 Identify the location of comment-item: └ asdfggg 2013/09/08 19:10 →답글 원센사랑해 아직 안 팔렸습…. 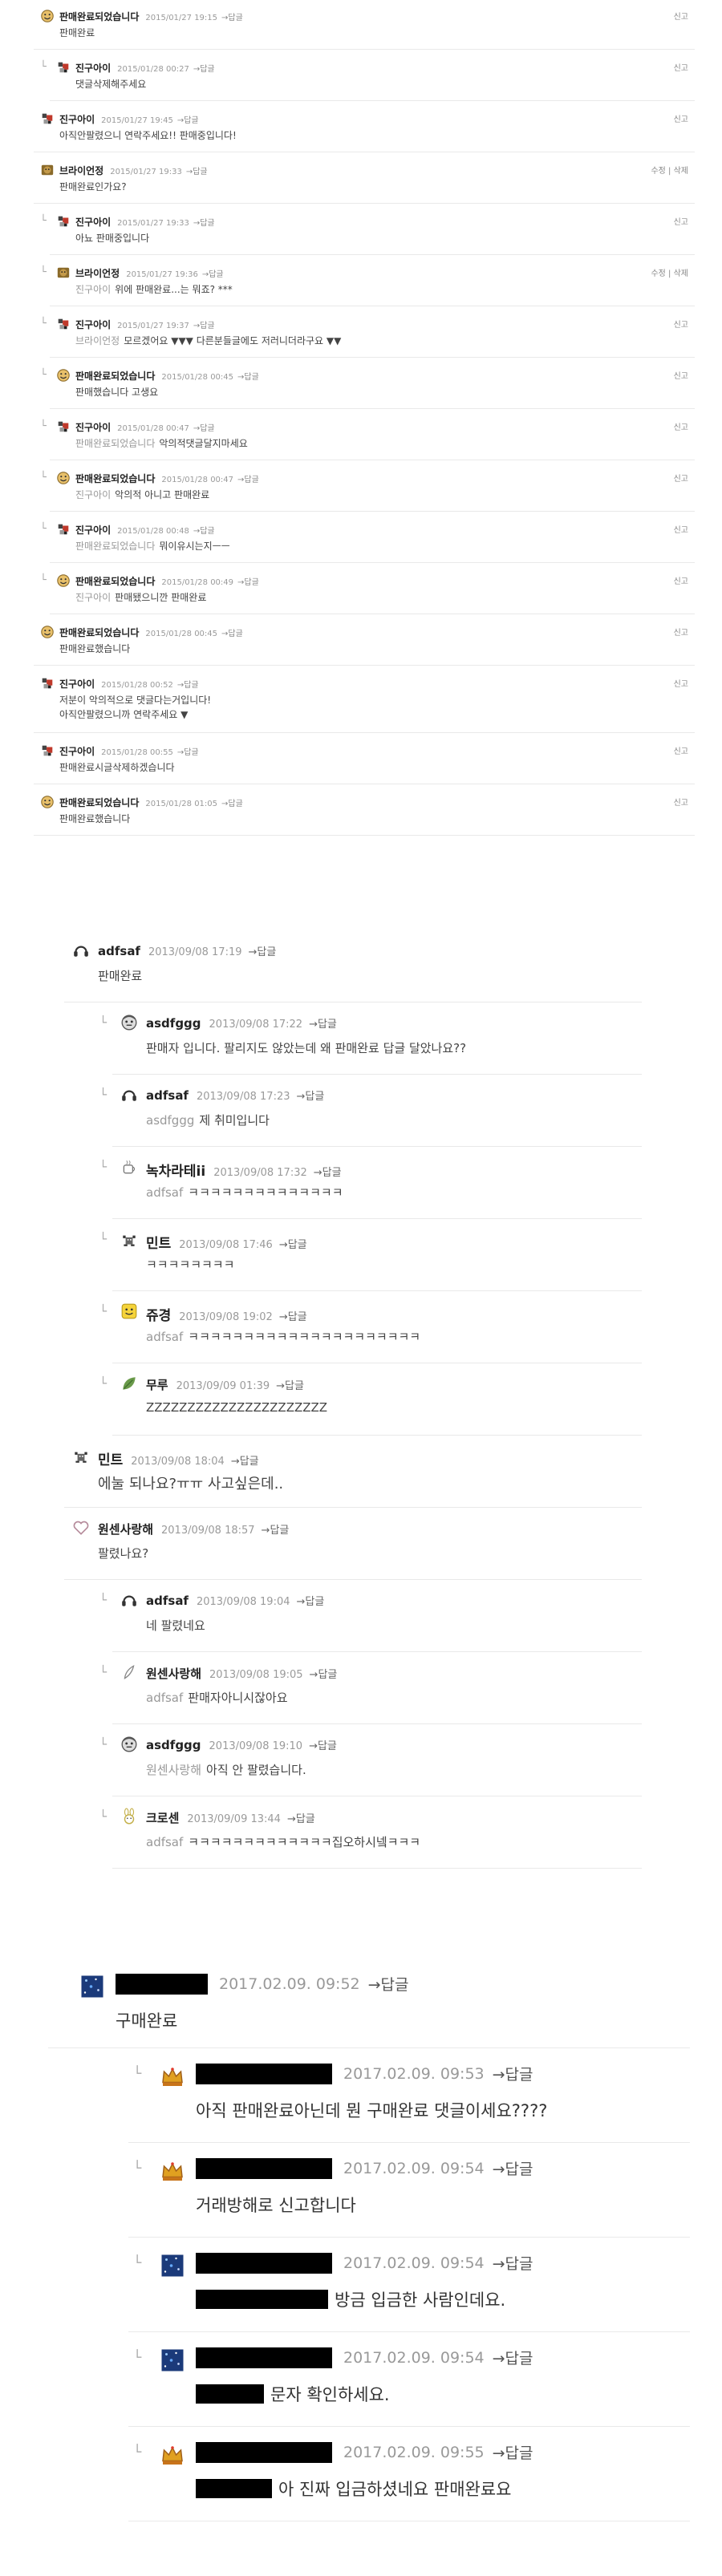
(361, 1764).